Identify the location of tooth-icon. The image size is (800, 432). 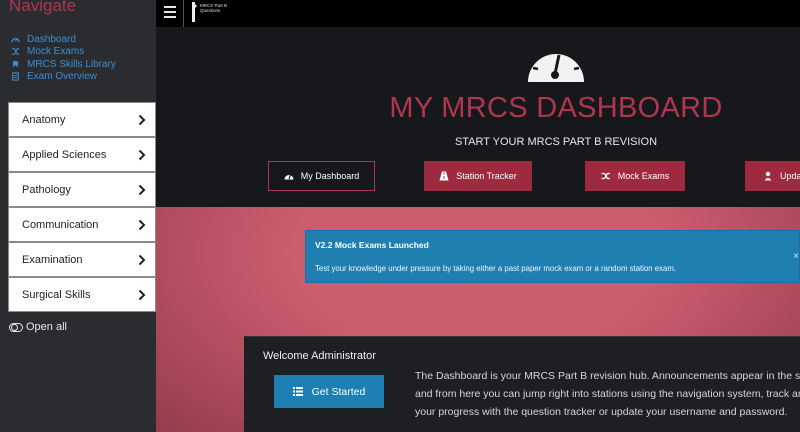
(15, 65).